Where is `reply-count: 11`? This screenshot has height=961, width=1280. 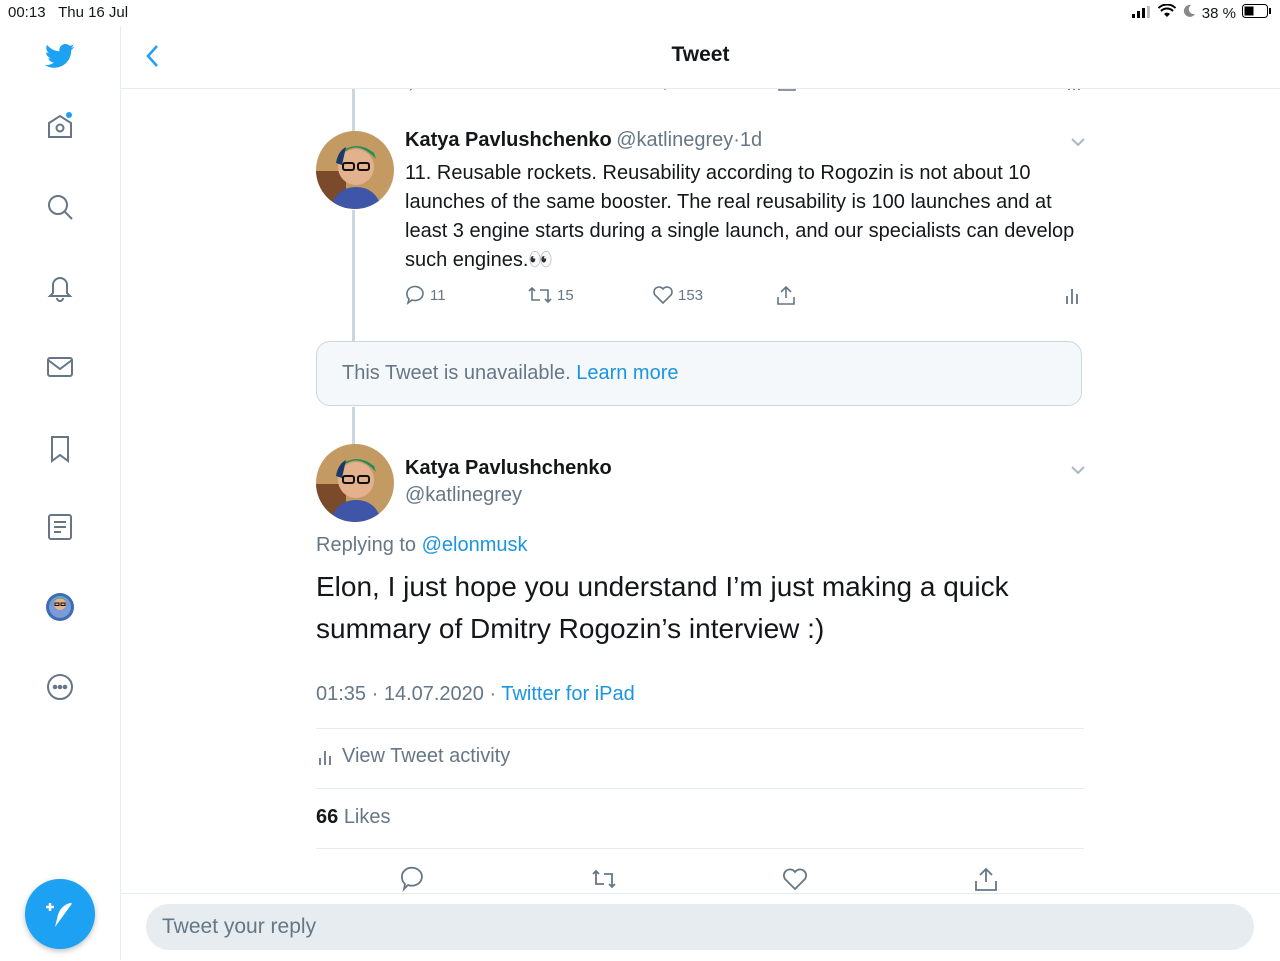
reply-count: 11 is located at coordinates (438, 295).